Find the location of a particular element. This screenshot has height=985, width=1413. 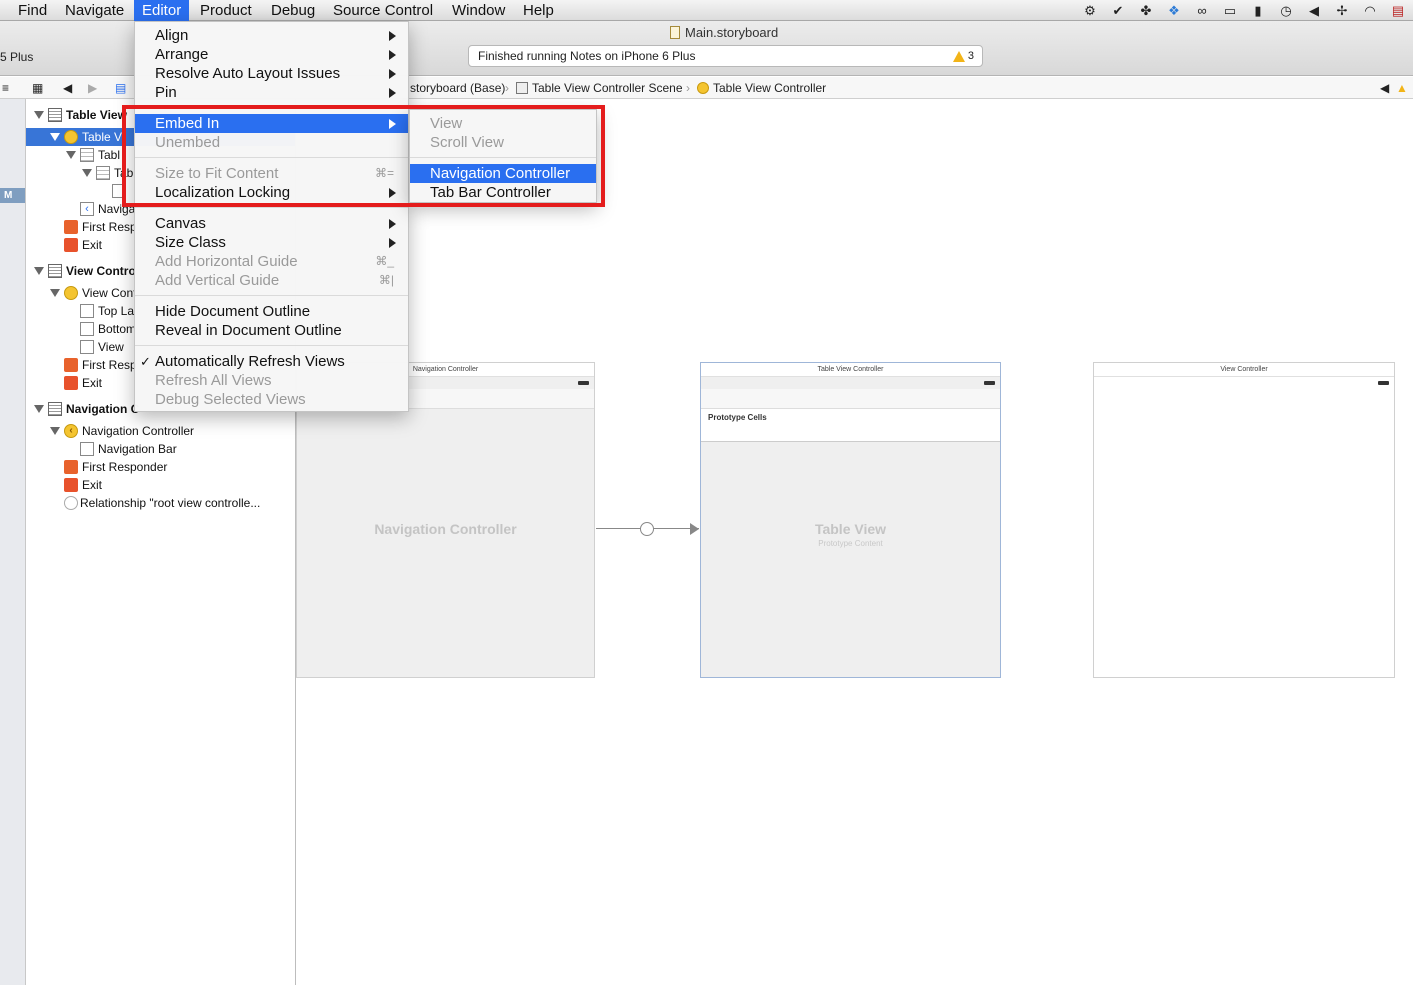

view-controller-icon is located at coordinates (71, 137).